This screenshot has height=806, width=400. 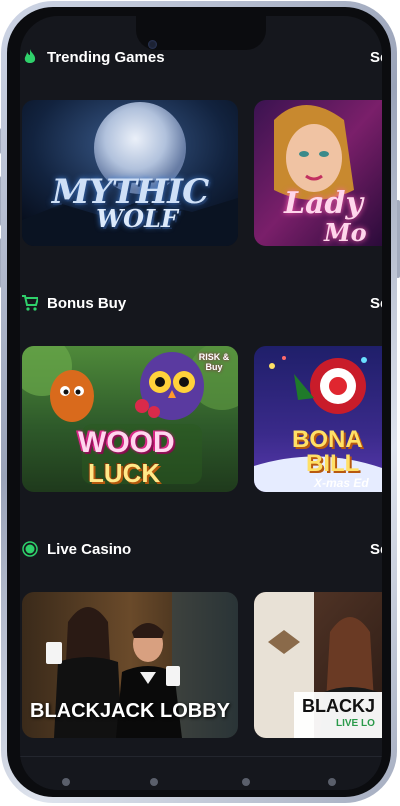 What do you see at coordinates (30, 303) in the screenshot?
I see `cart-icon` at bounding box center [30, 303].